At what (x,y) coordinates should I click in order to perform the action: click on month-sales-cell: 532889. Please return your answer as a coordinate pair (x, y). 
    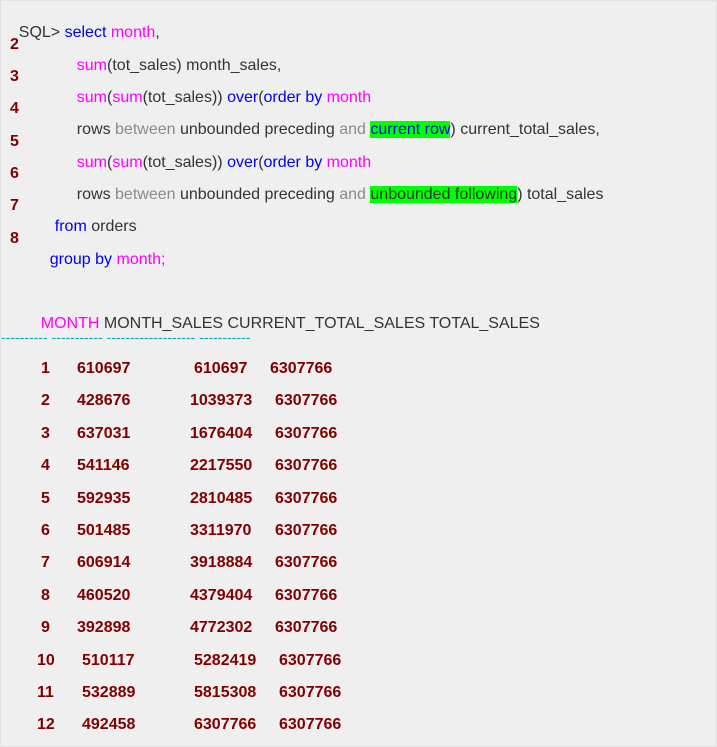
    Looking at the image, I should click on (109, 692).